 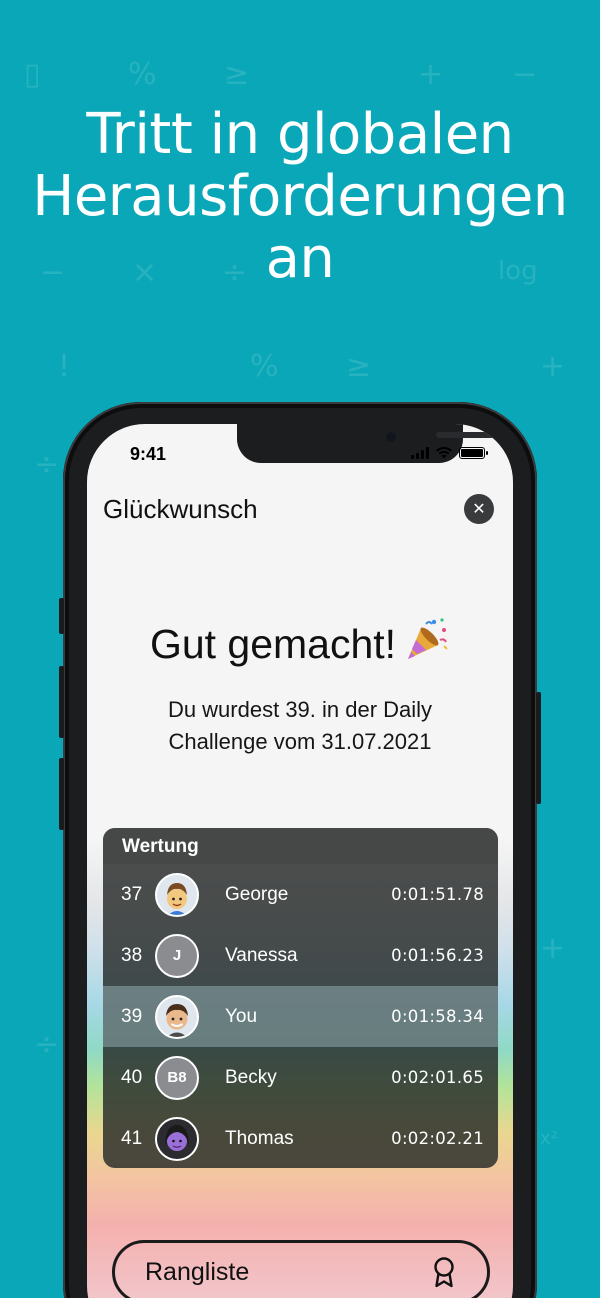 I want to click on row-rank: 38, so click(x=132, y=955).